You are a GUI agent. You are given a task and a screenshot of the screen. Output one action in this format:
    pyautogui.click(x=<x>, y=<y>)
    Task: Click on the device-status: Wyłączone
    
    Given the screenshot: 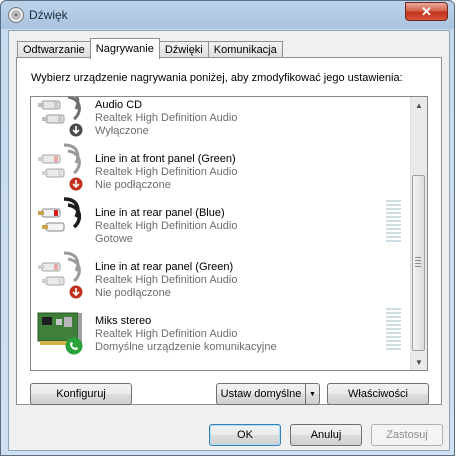 What is the action you would take?
    pyautogui.click(x=122, y=131)
    